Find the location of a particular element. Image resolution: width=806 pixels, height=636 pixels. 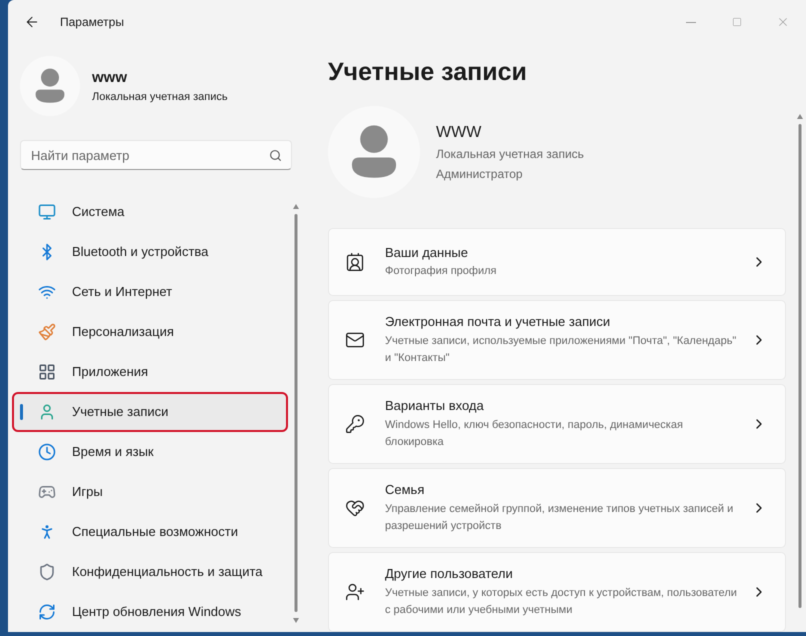

settings-card: Варианты входа Windows Hello, ключ безопасности, пароль, динамическая блокировка is located at coordinates (557, 424).